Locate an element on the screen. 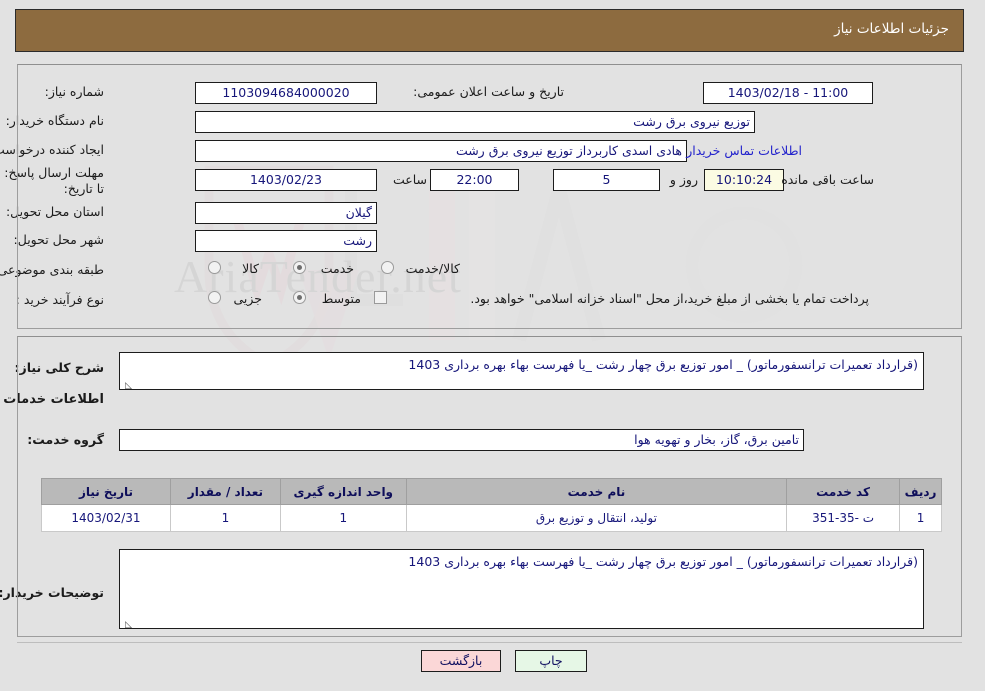 Image resolution: width=985 pixels, height=691 pixels. footer-divider is located at coordinates (490, 642).